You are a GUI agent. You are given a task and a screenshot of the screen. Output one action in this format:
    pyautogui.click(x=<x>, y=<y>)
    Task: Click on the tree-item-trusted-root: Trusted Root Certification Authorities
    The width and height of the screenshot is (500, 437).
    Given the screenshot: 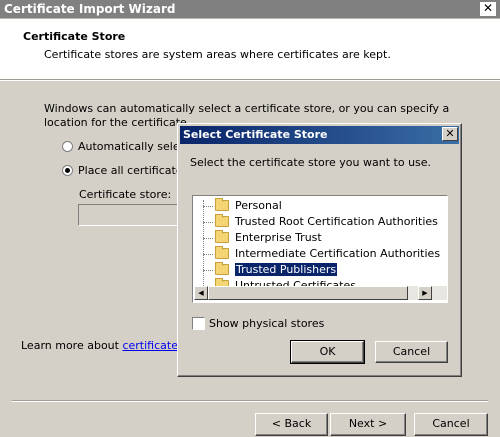 What is the action you would take?
    pyautogui.click(x=315, y=222)
    